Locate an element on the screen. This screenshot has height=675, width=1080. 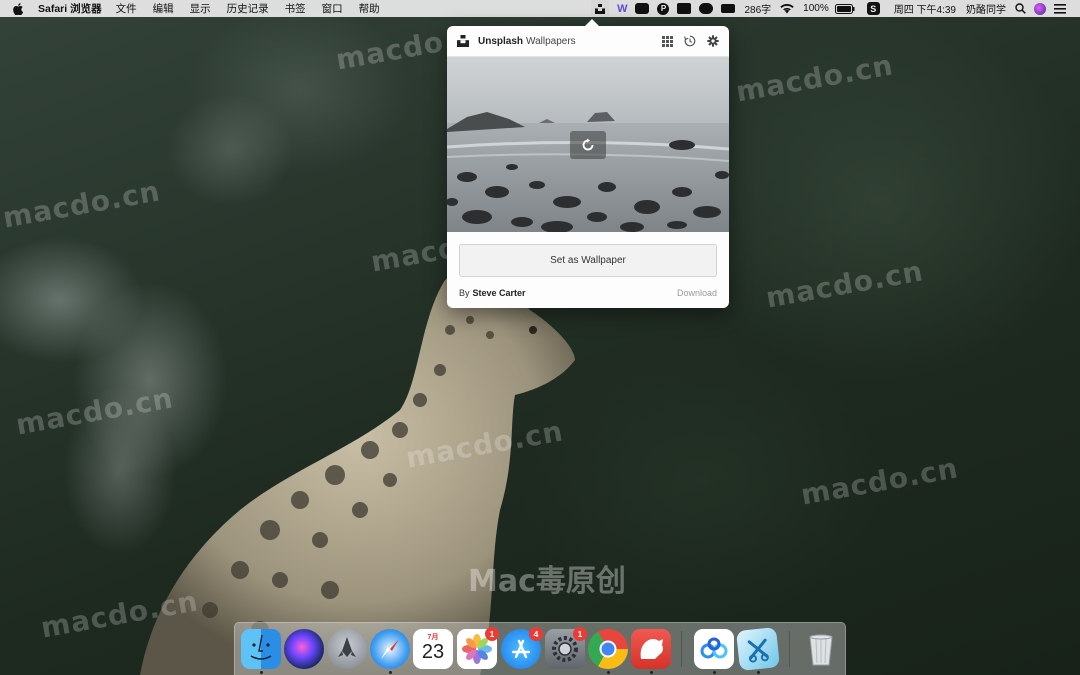
popover-subtitle: Wallpapers is located at coordinates (551, 41).